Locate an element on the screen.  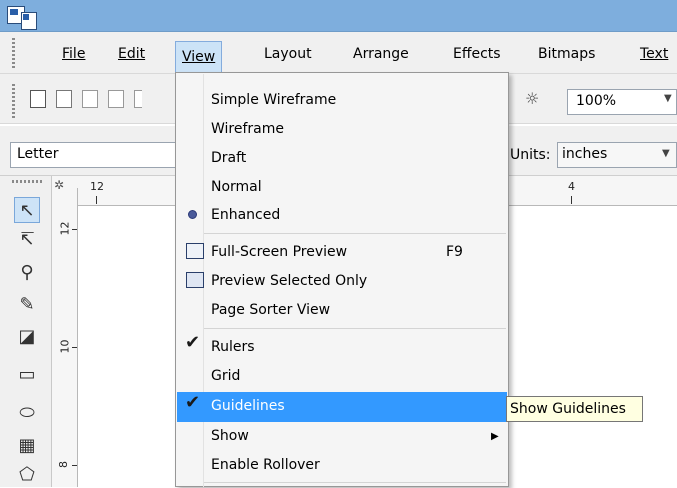
menu-text: Text is located at coordinates (654, 54).